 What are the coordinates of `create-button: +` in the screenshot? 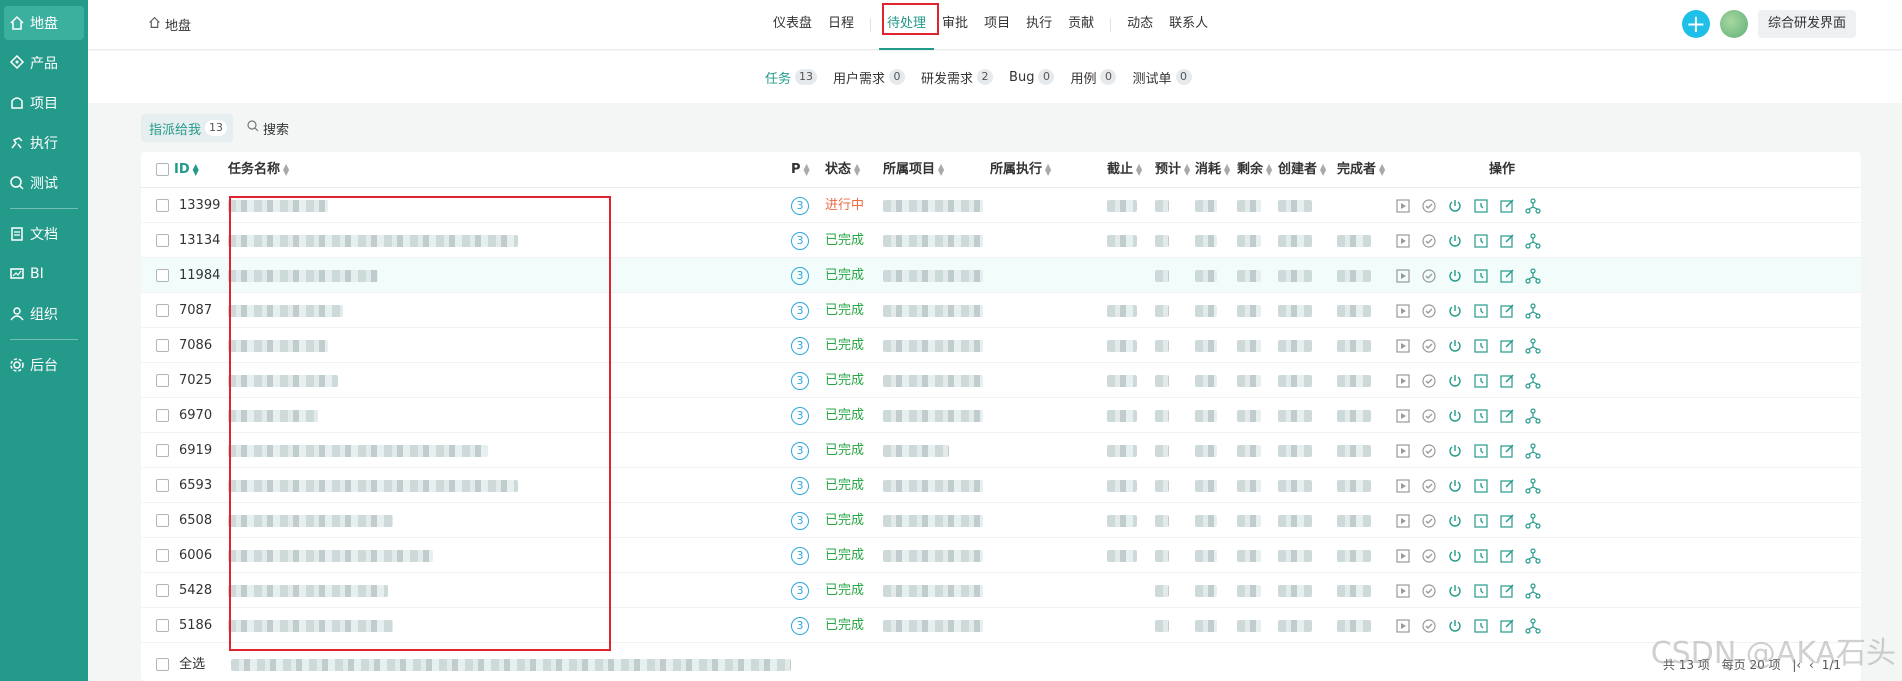 It's located at (1695, 24).